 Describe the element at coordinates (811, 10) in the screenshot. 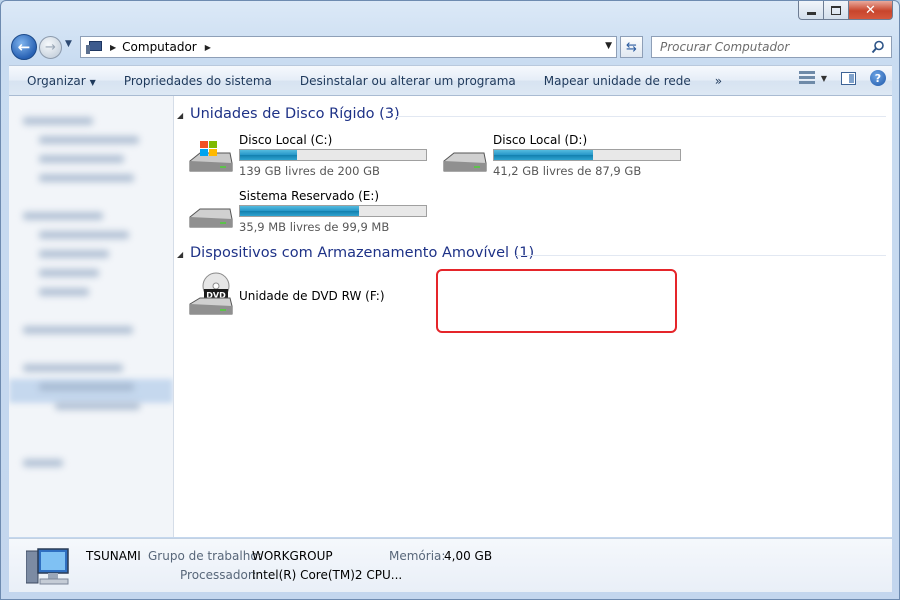

I see `minimize-button` at that location.